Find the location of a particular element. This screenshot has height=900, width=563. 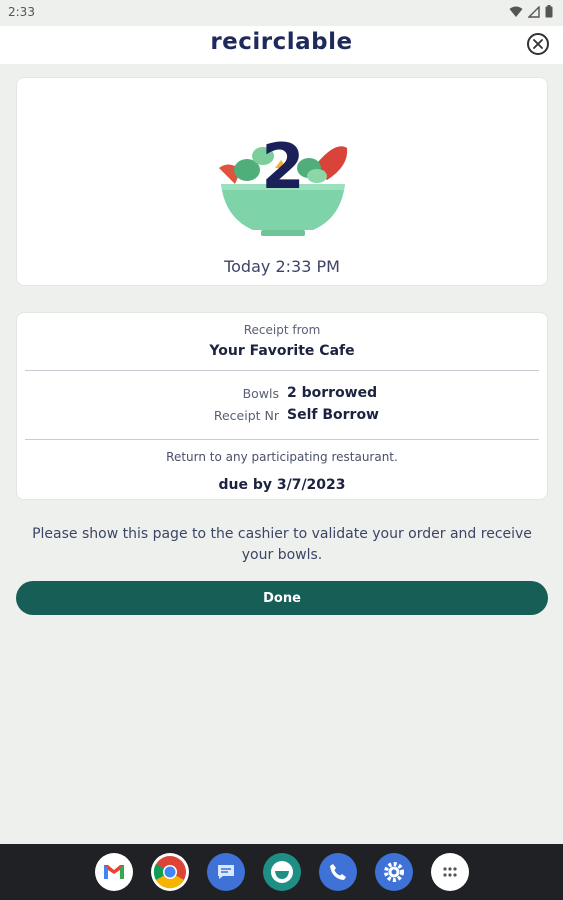

bowls-label: Bowls is located at coordinates (260, 393).